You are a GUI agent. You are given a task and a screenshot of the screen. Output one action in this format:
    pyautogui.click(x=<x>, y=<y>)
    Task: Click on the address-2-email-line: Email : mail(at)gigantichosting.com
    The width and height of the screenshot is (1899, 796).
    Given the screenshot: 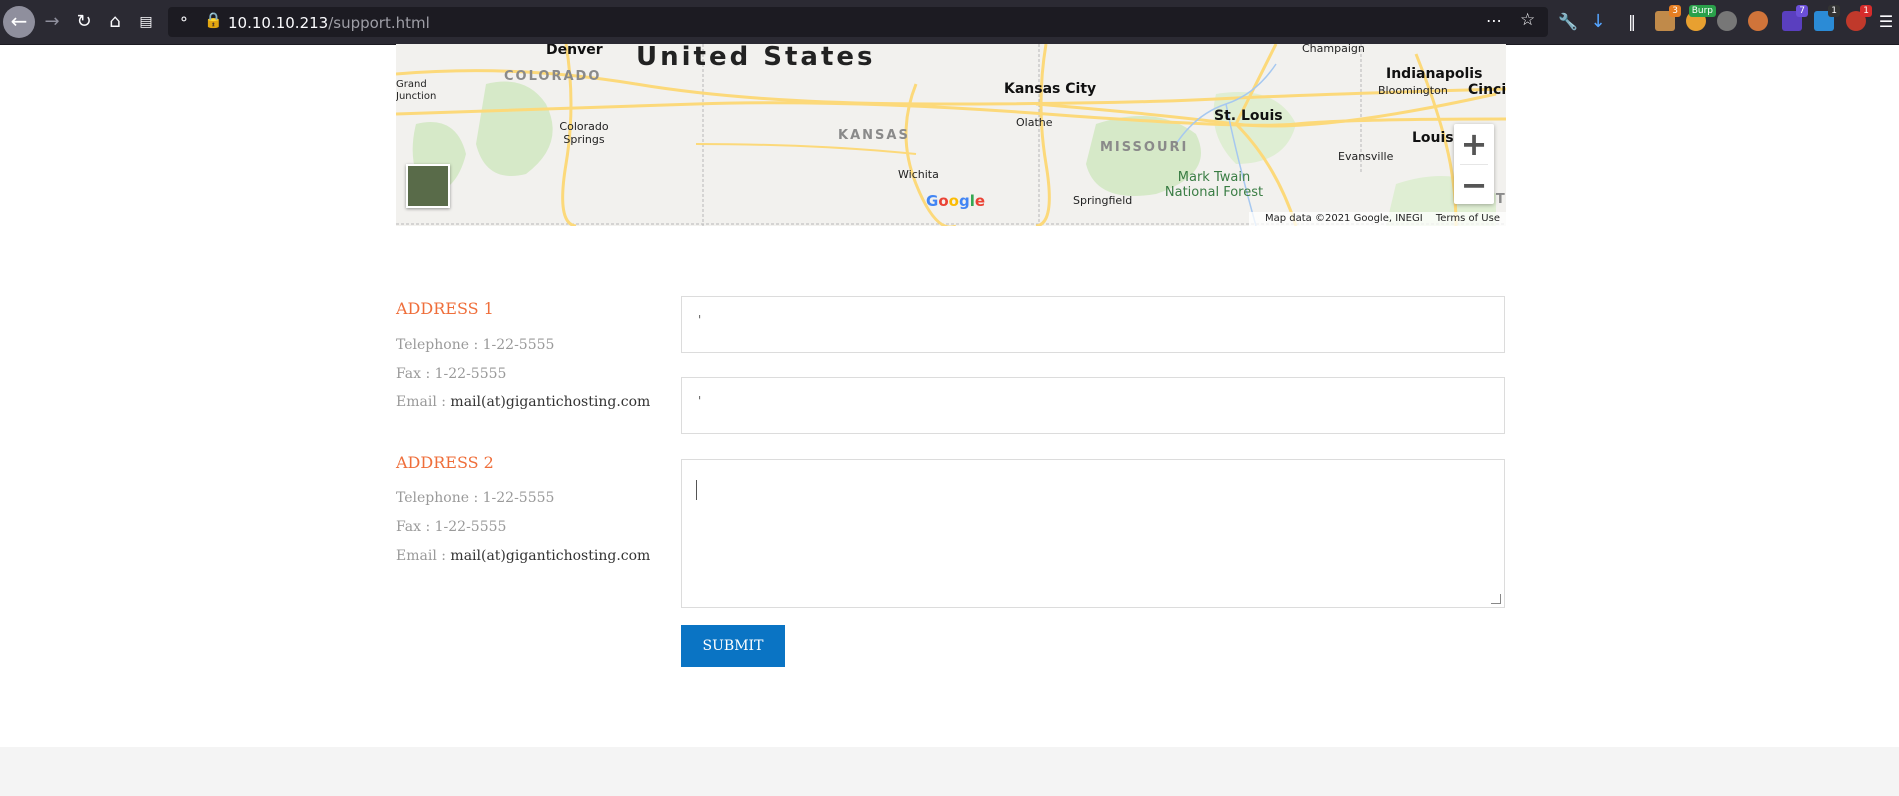 What is the action you would take?
    pyautogui.click(x=523, y=556)
    